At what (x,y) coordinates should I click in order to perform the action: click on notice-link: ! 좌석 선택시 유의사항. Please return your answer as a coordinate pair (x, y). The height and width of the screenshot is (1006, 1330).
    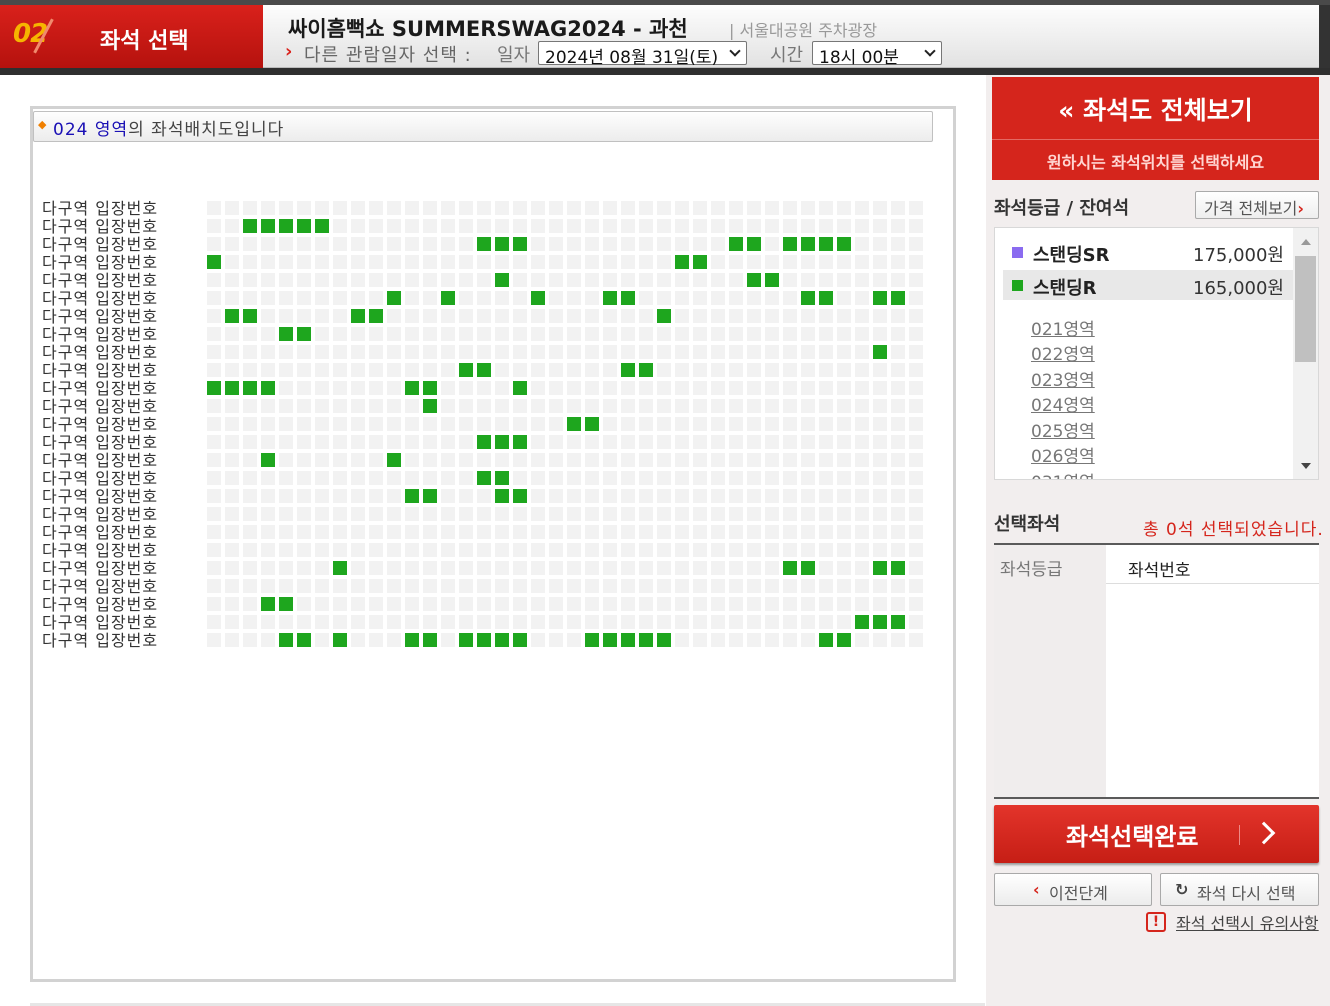
    Looking at the image, I should click on (1232, 921).